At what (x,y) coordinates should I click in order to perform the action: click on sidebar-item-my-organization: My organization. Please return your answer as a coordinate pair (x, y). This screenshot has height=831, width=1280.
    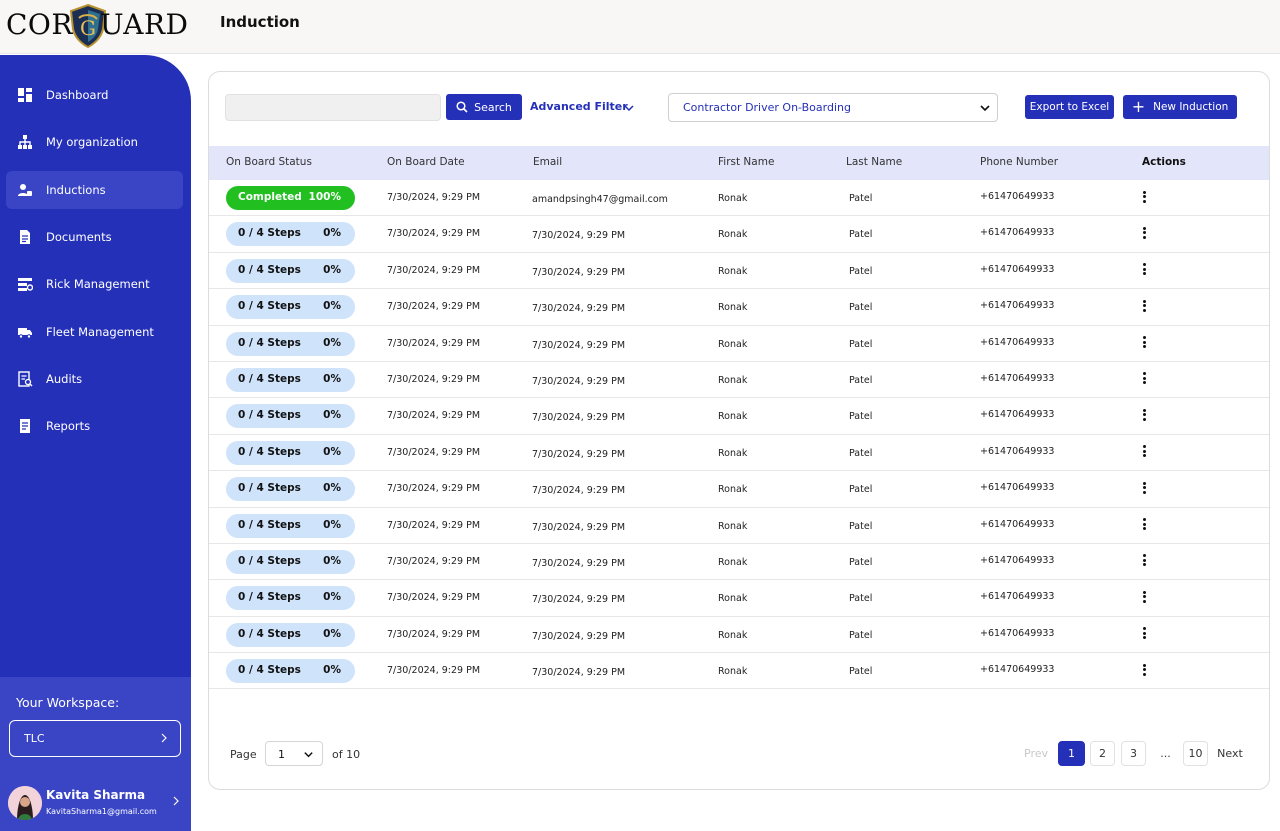
    Looking at the image, I should click on (94, 142).